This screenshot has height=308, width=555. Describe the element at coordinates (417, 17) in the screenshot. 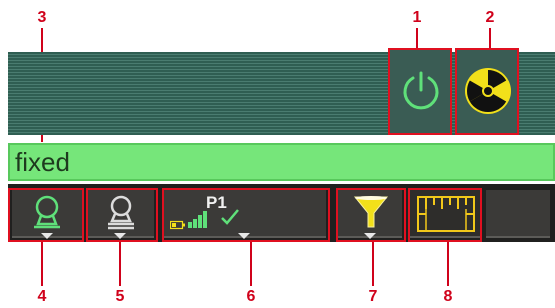

I see `callout-1: 1` at that location.